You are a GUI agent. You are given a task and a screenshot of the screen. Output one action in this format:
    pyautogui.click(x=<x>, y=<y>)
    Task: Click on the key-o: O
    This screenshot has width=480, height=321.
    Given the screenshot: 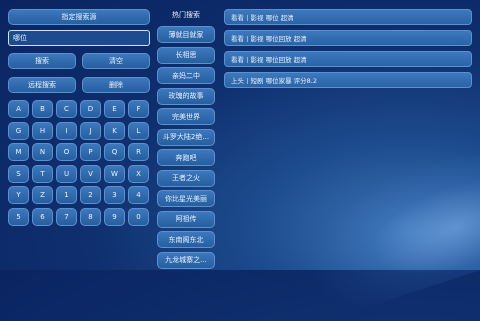 What is the action you would take?
    pyautogui.click(x=66, y=152)
    